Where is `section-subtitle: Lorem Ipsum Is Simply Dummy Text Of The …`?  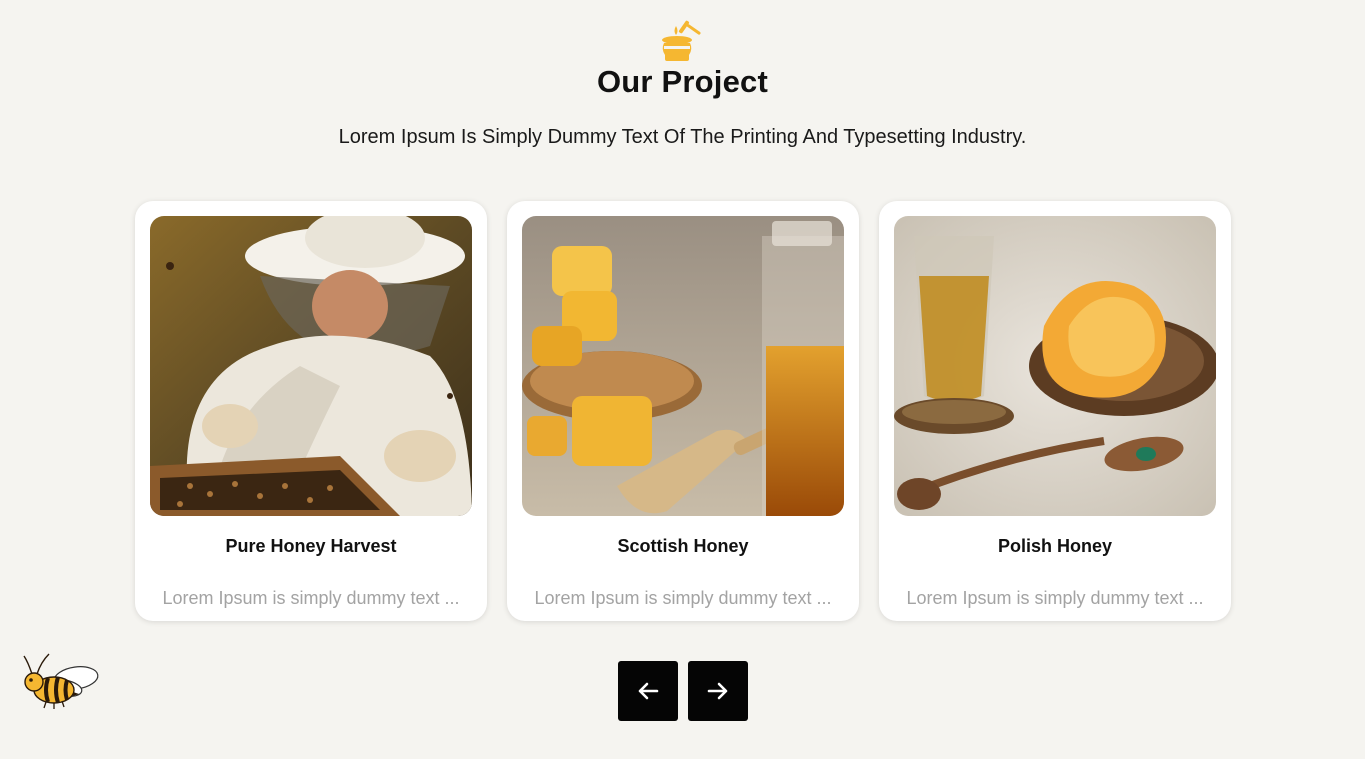
section-subtitle: Lorem Ipsum Is Simply Dummy Text Of The … is located at coordinates (682, 137).